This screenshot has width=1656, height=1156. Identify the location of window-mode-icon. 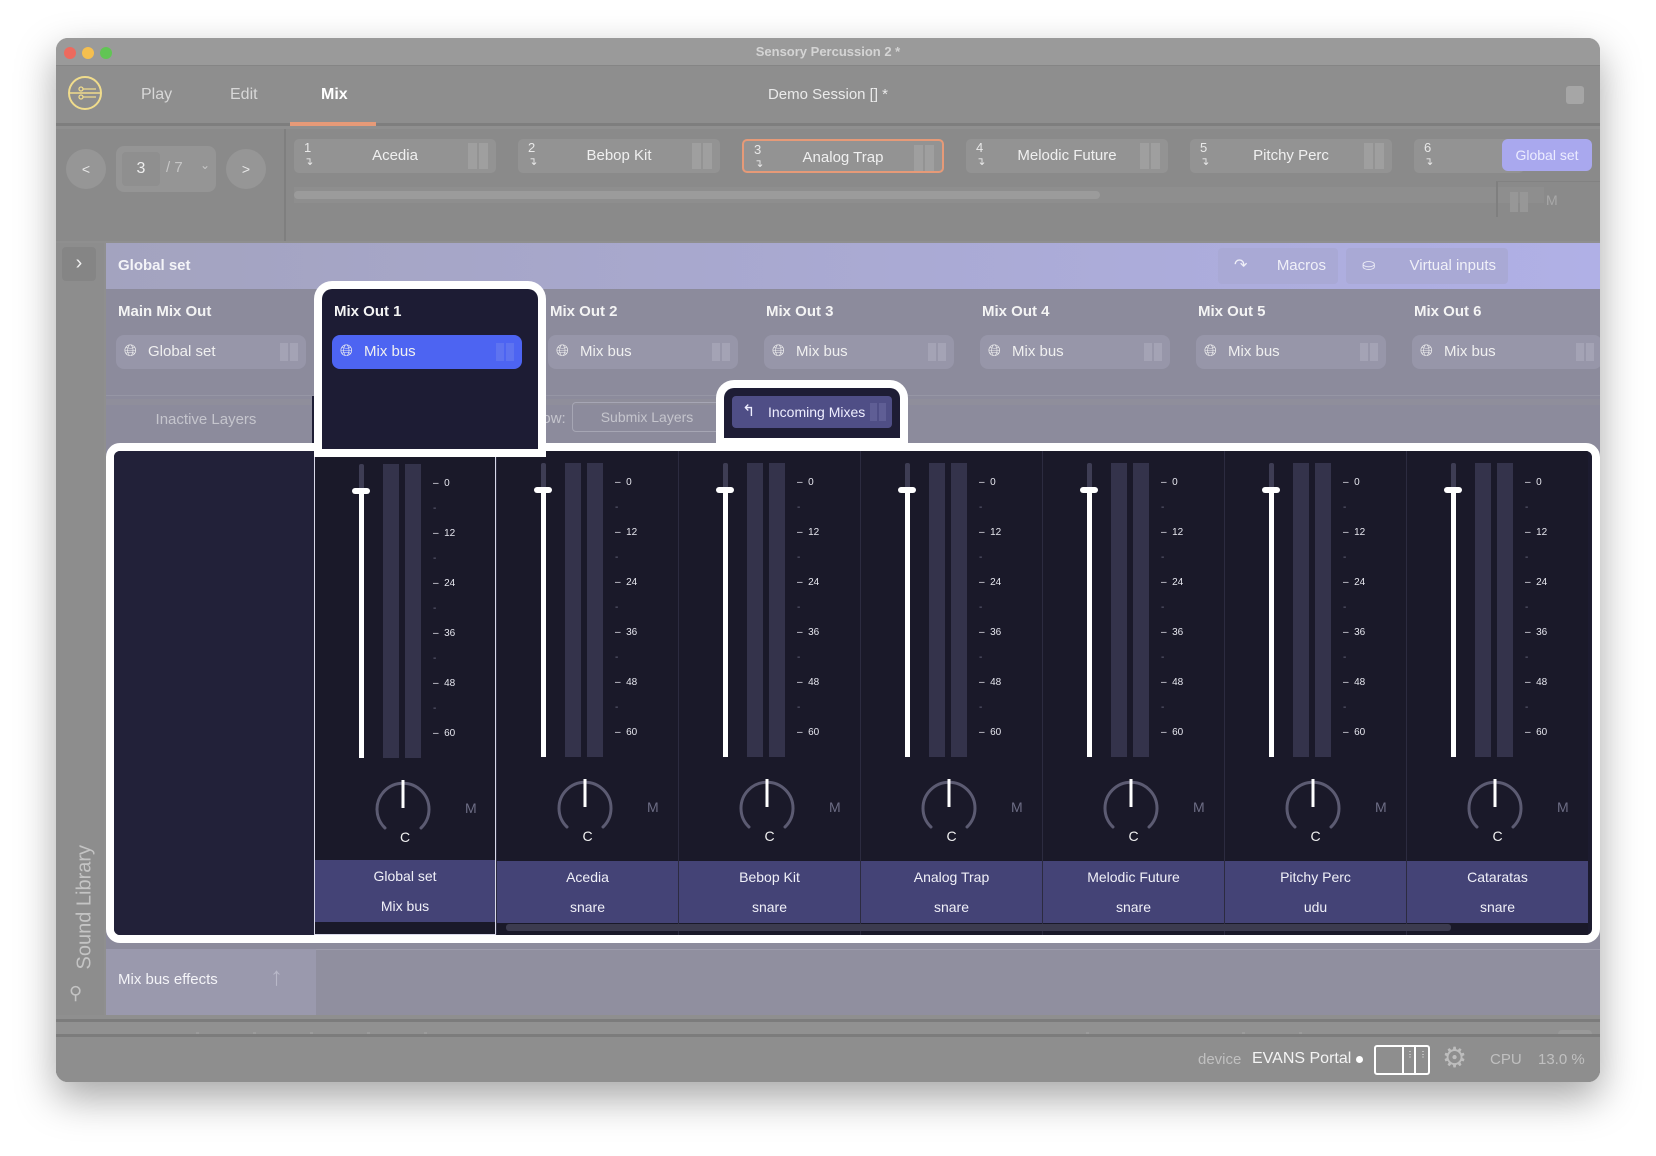
(1575, 95).